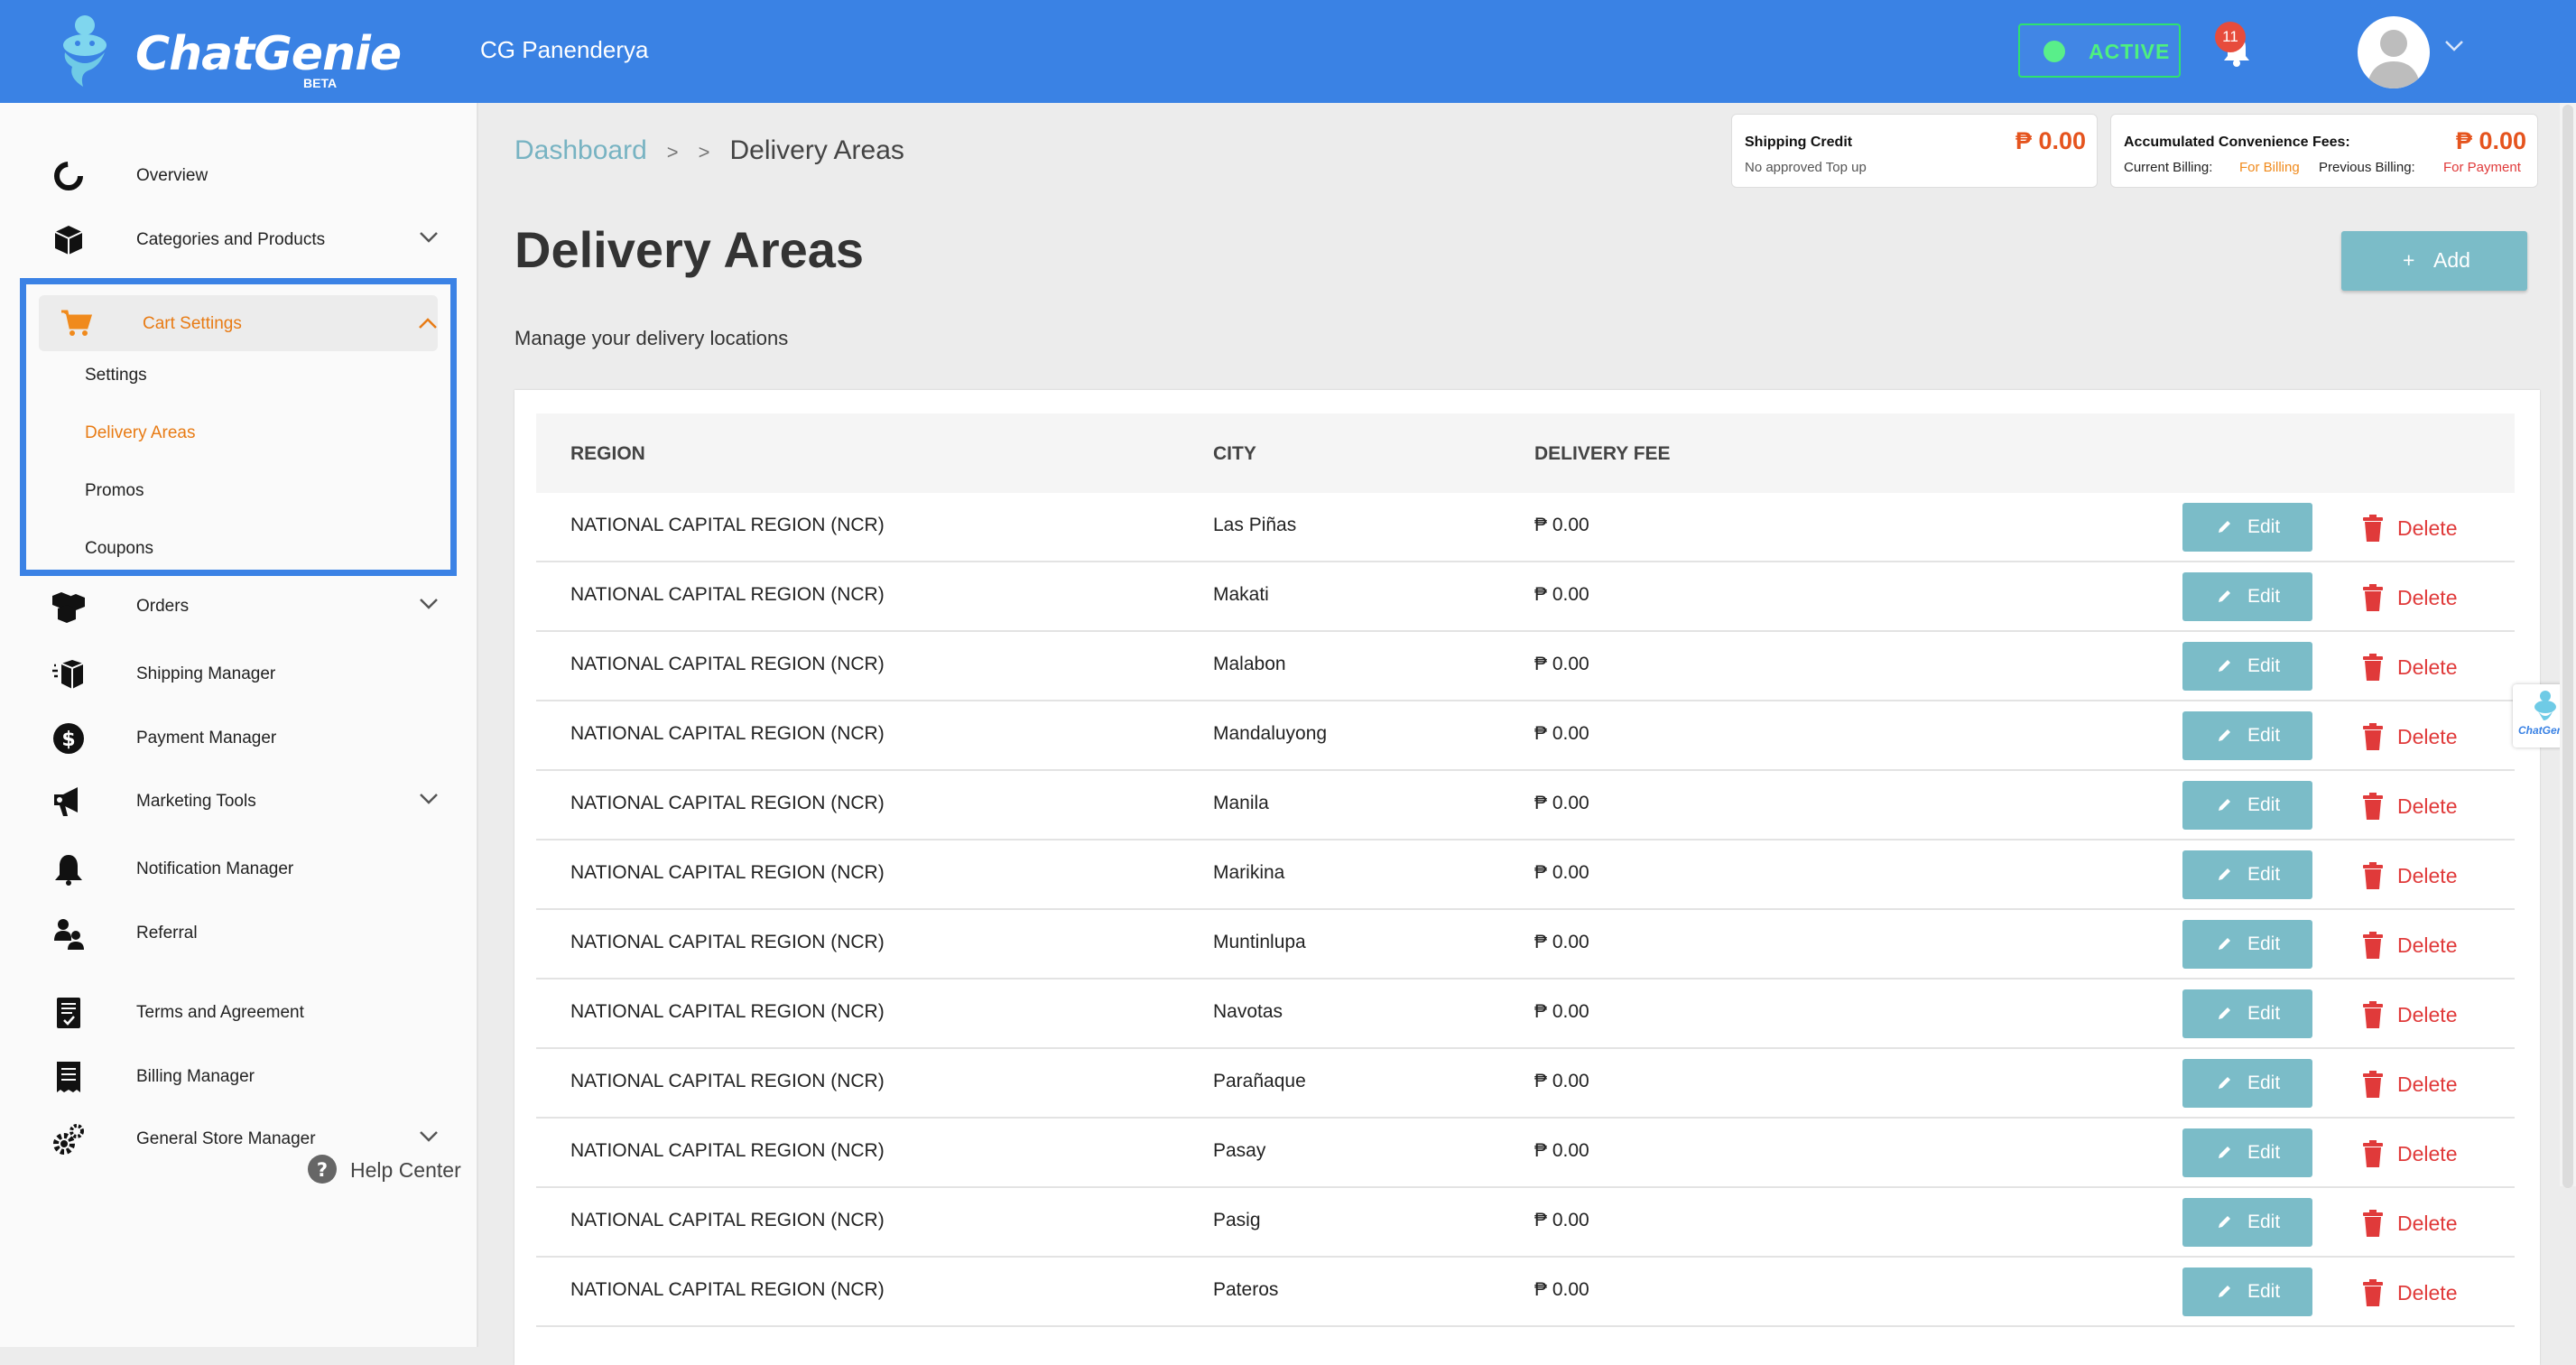 This screenshot has width=2576, height=1365. I want to click on user-avatar, so click(2394, 52).